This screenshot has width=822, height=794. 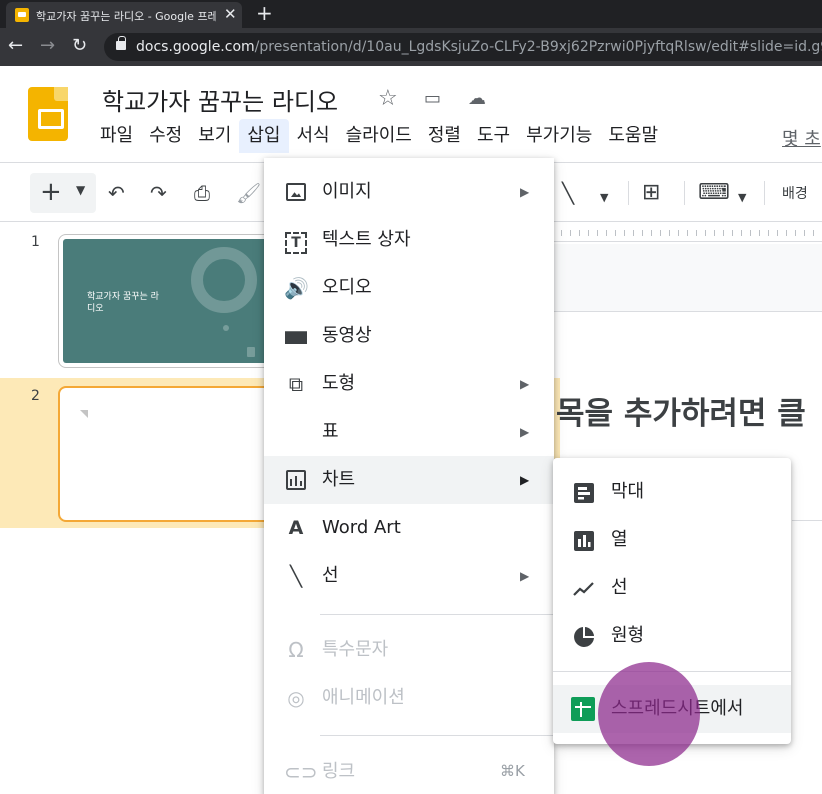 What do you see at coordinates (79, 46) in the screenshot?
I see `reload-icon: ↻` at bounding box center [79, 46].